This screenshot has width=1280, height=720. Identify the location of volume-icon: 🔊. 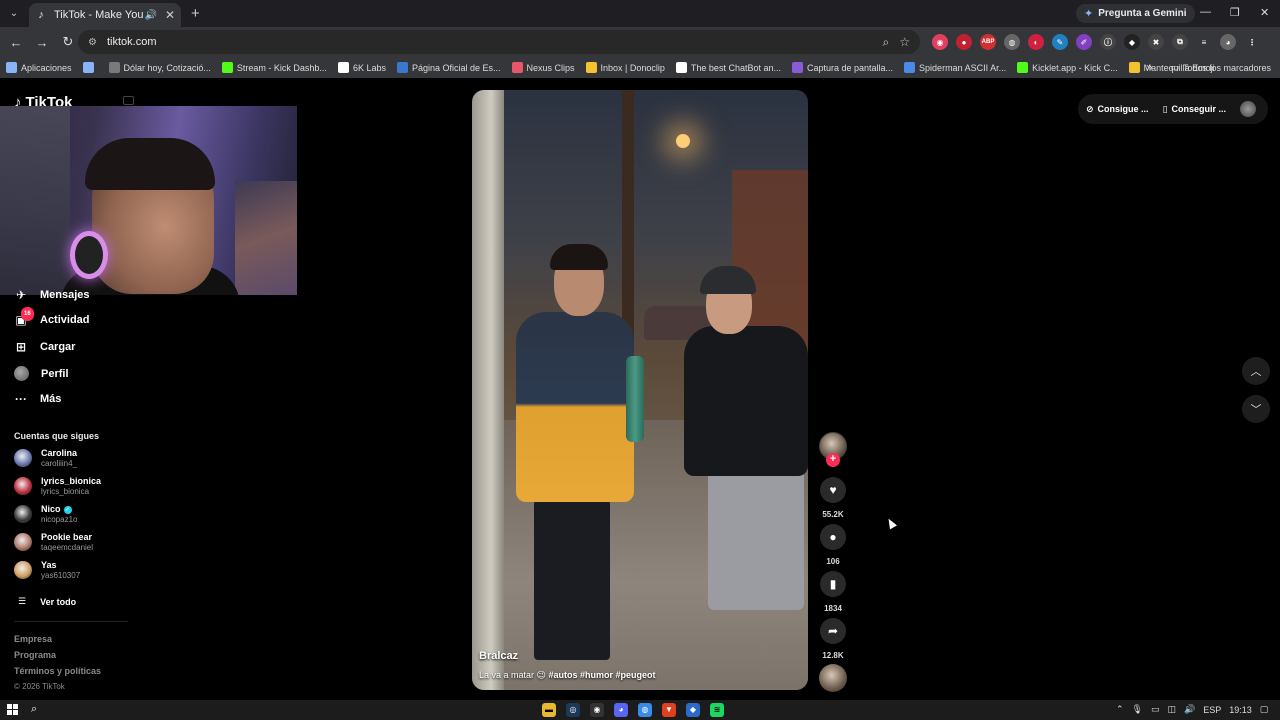
(1189, 709).